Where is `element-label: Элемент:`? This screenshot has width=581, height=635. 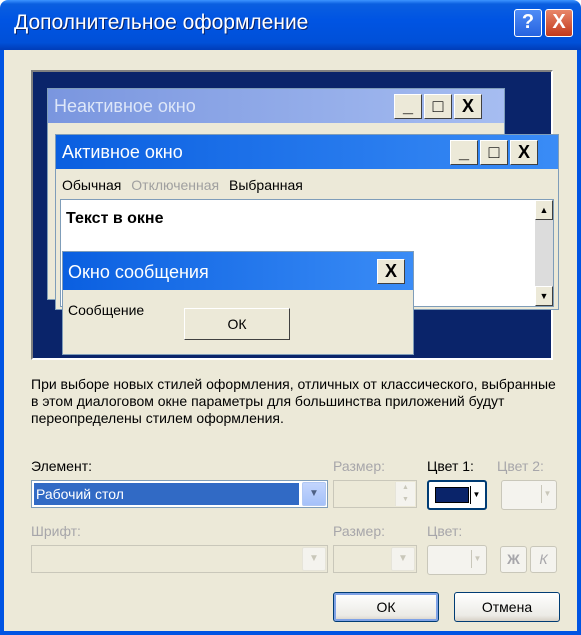
element-label: Элемент: is located at coordinates (61, 466).